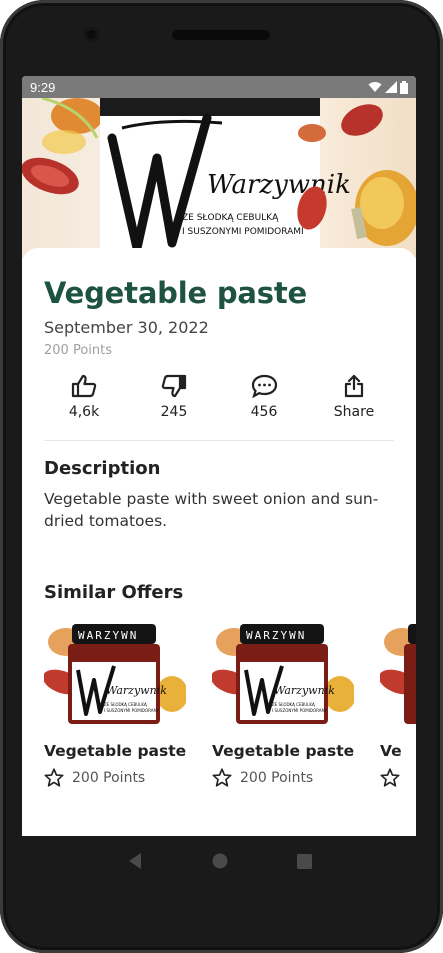 Image resolution: width=443 pixels, height=953 pixels. I want to click on comment-icon, so click(264, 386).